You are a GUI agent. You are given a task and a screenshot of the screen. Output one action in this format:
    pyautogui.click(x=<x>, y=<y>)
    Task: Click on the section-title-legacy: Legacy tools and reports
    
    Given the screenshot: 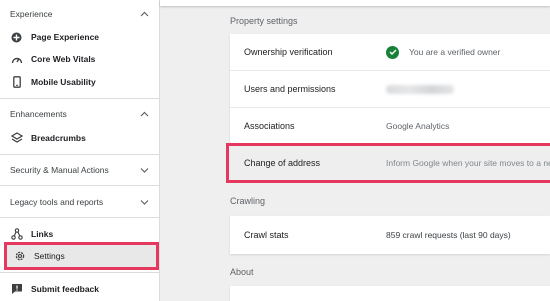 What is the action you would take?
    pyautogui.click(x=57, y=202)
    